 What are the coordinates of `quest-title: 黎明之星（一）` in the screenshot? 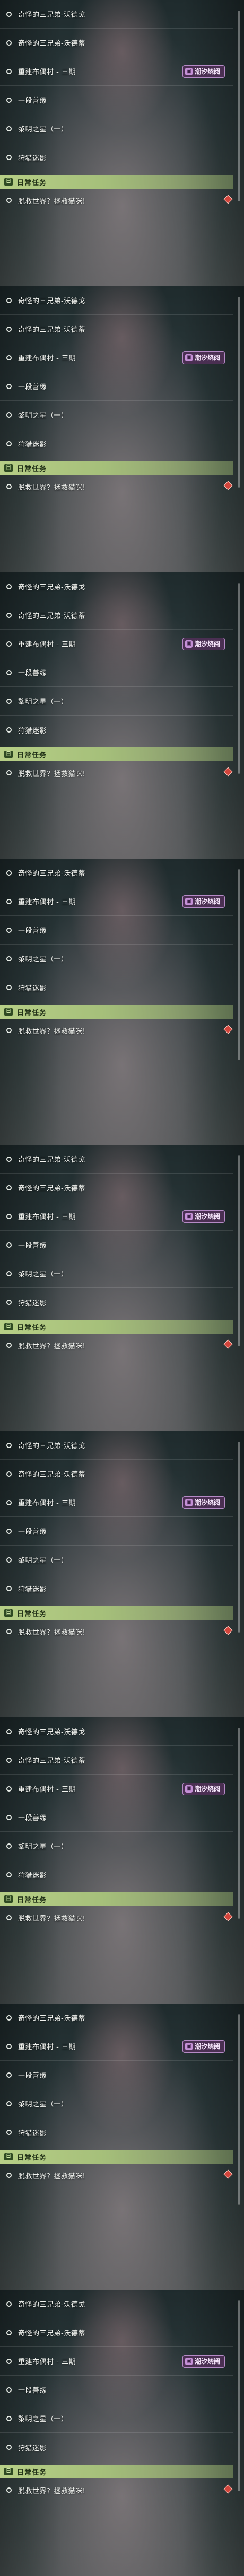 It's located at (43, 1274).